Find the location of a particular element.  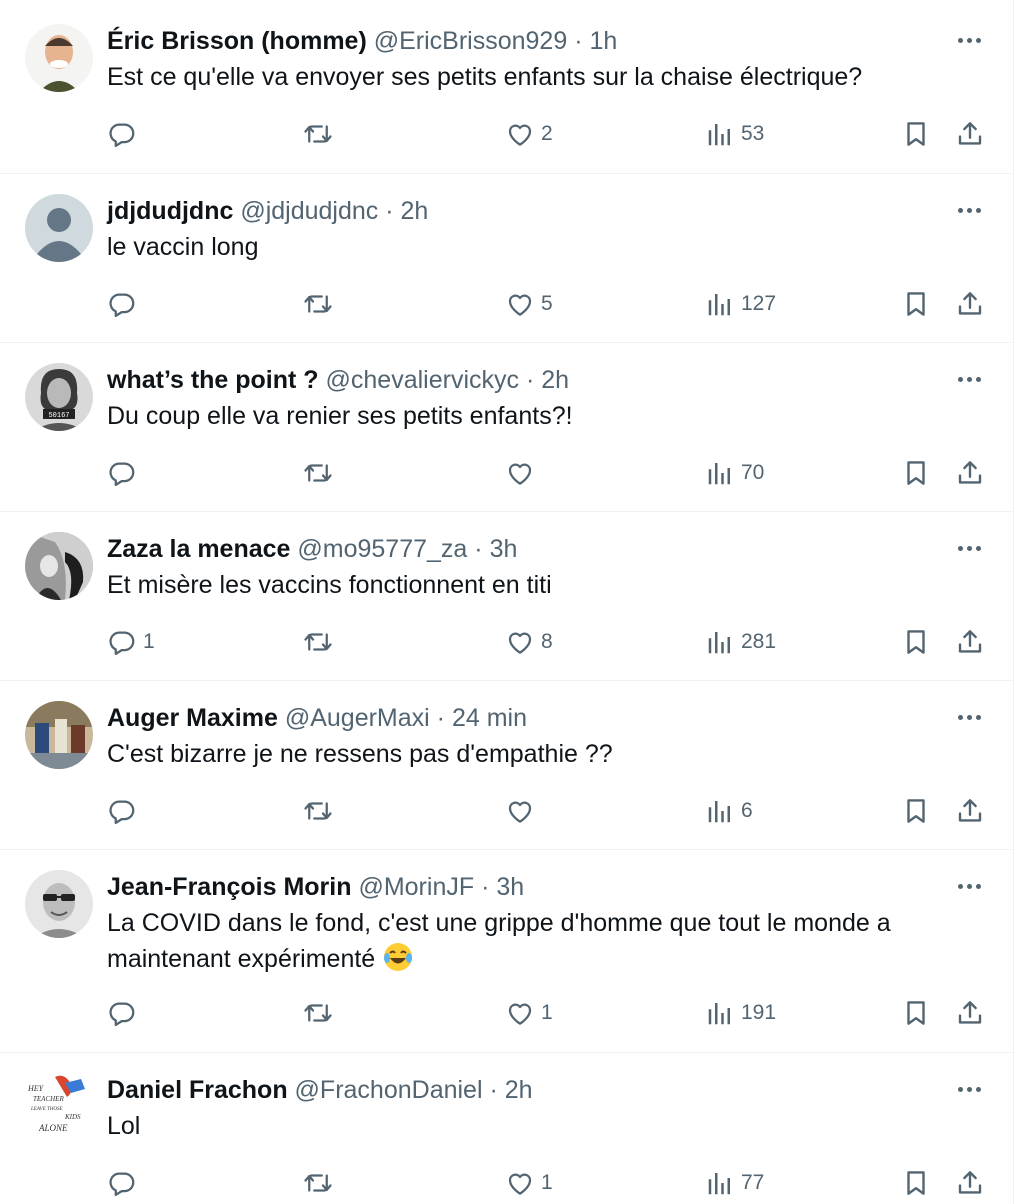

user-handle: @EricBrisson929 is located at coordinates (471, 41).